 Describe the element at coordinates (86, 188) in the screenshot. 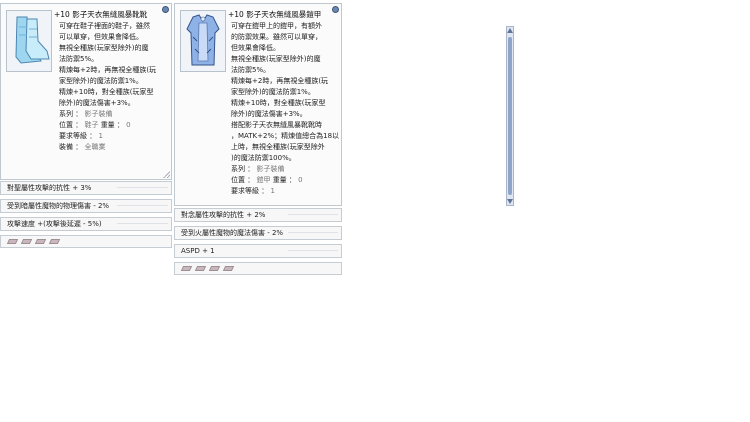

I see `option-bar: 對聖屬性攻擊的抗性 + 3%` at that location.